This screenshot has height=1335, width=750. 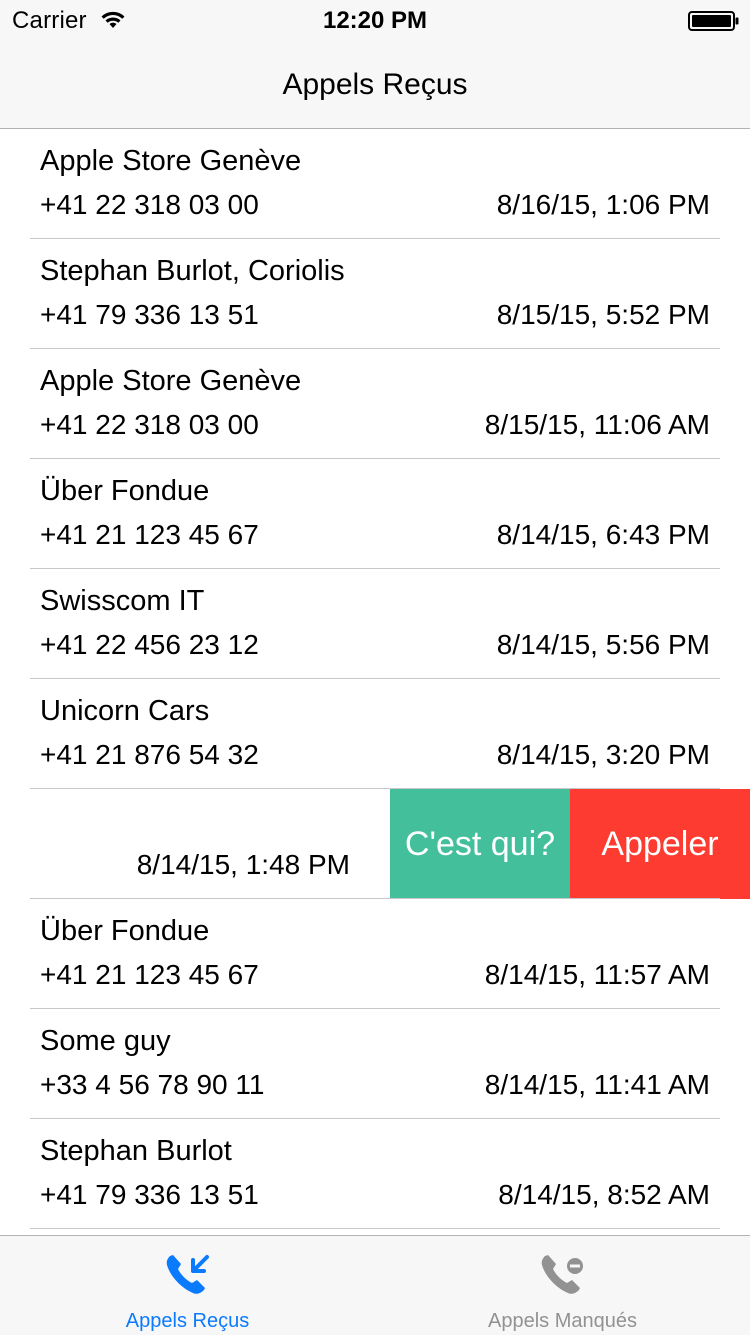 What do you see at coordinates (603, 314) in the screenshot?
I see `call-date: 8/15/15, 5:52 PM` at bounding box center [603, 314].